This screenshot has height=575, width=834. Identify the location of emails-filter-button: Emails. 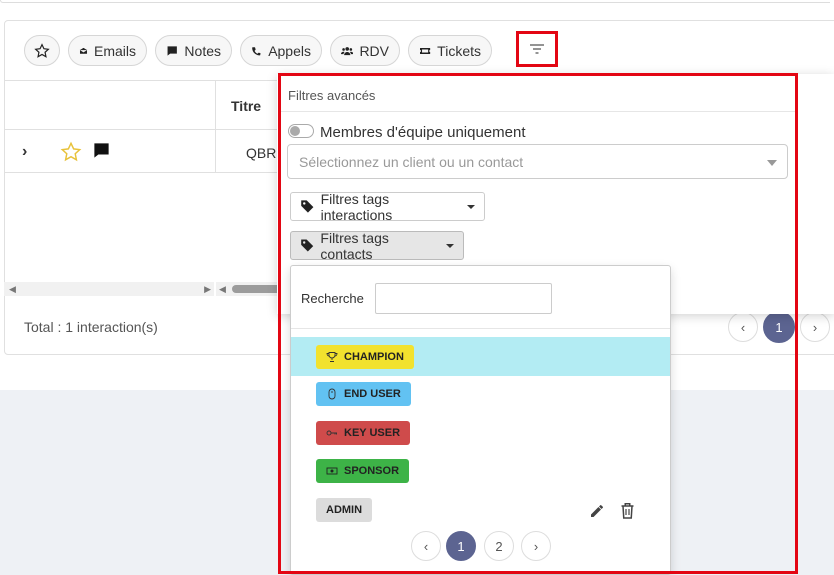
(107, 50).